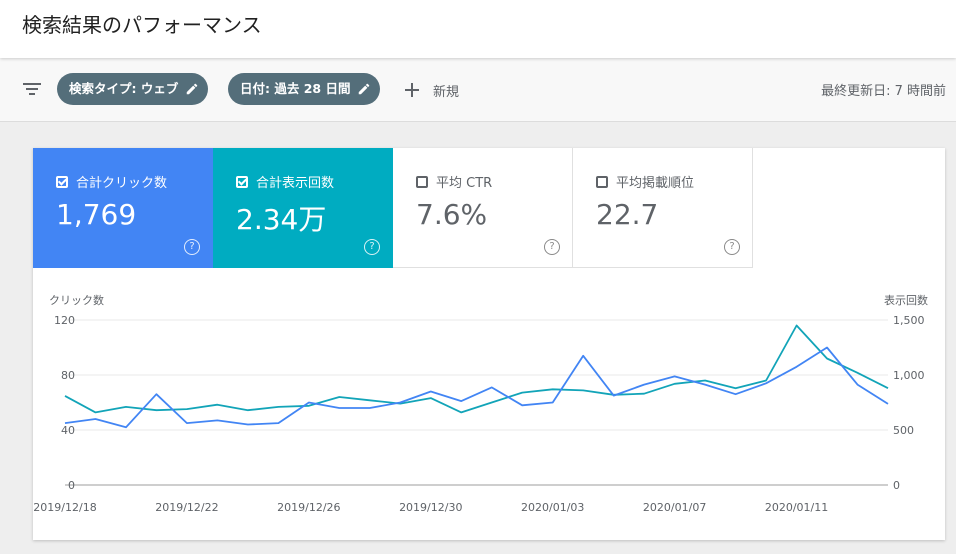 This screenshot has height=554, width=956. Describe the element at coordinates (431, 90) in the screenshot. I see `add-new-filter-button: 新規` at that location.